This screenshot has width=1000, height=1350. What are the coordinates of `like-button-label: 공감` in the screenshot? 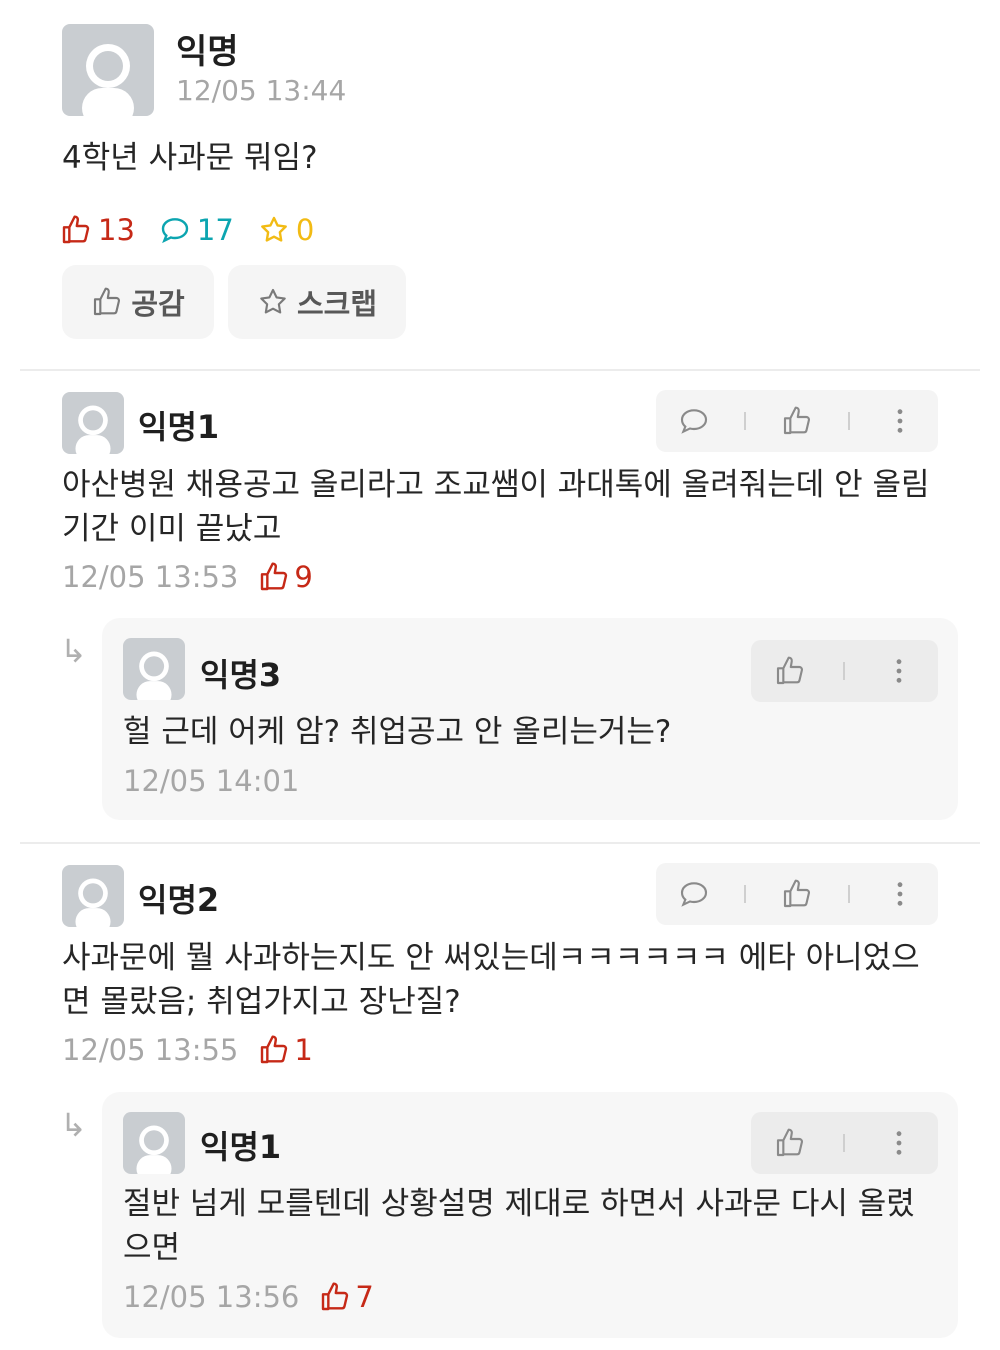 It's located at (158, 304).